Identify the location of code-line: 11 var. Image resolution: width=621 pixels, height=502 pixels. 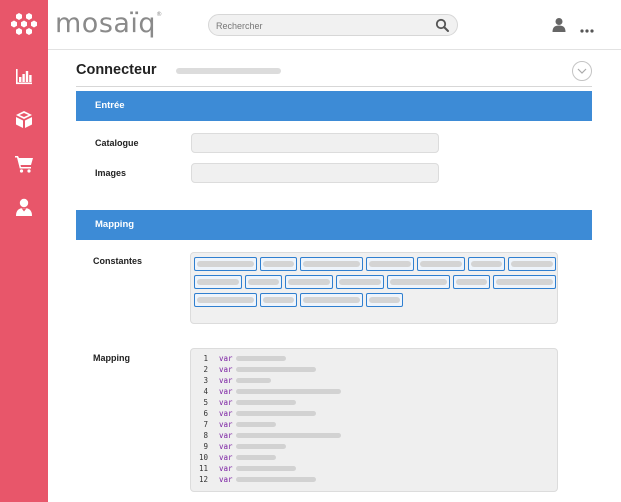
(374, 468).